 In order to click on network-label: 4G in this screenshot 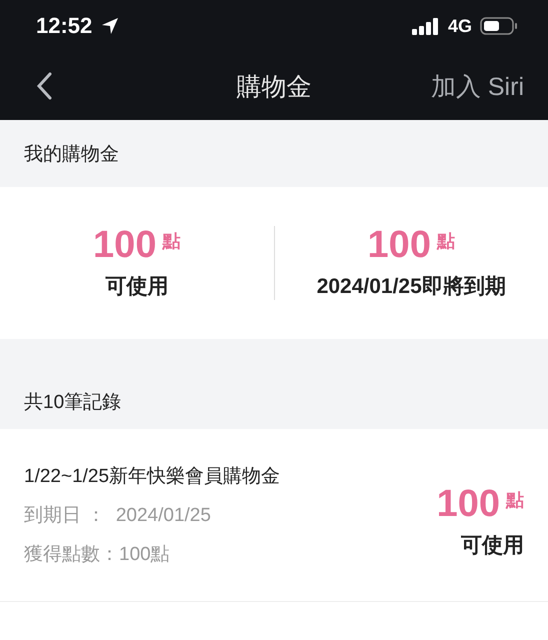, I will do `click(460, 26)`.